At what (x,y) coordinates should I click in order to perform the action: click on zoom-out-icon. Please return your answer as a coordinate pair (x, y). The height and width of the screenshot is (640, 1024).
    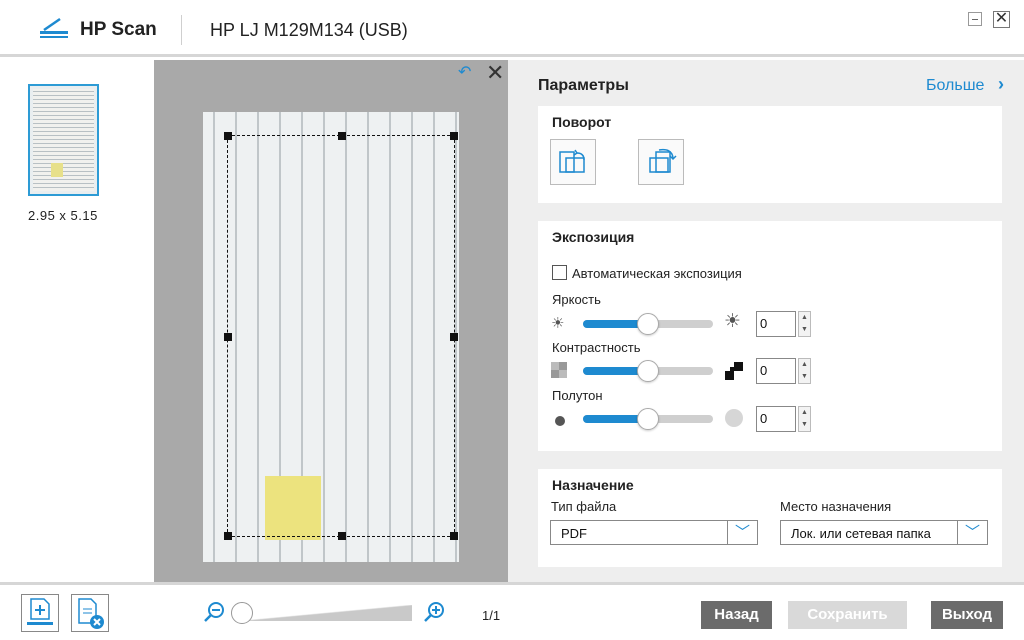
    Looking at the image, I should click on (214, 615).